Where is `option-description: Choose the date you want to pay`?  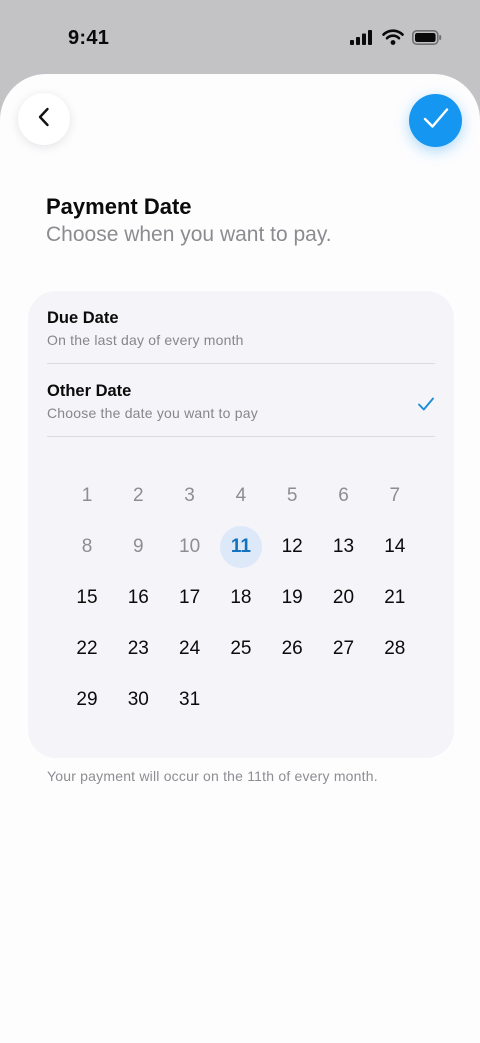 option-description: Choose the date you want to pay is located at coordinates (152, 413).